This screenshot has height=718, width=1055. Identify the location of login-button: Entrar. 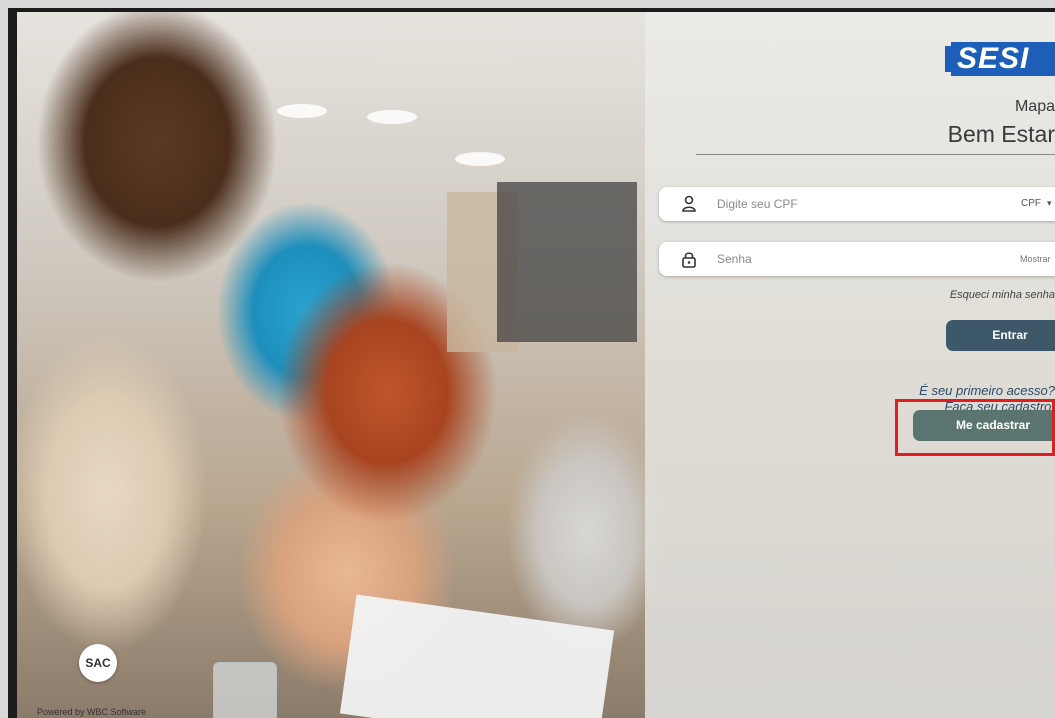
(1000, 335).